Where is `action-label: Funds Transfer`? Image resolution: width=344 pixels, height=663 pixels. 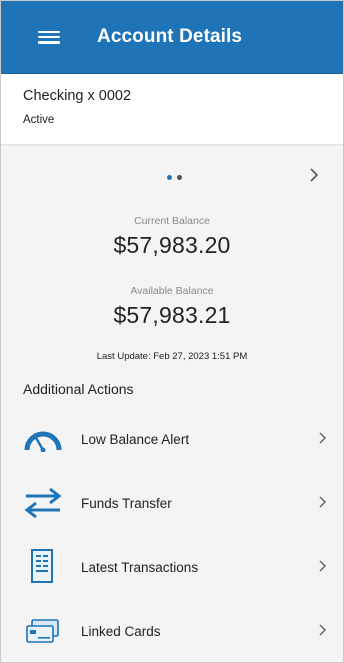 action-label: Funds Transfer is located at coordinates (126, 503).